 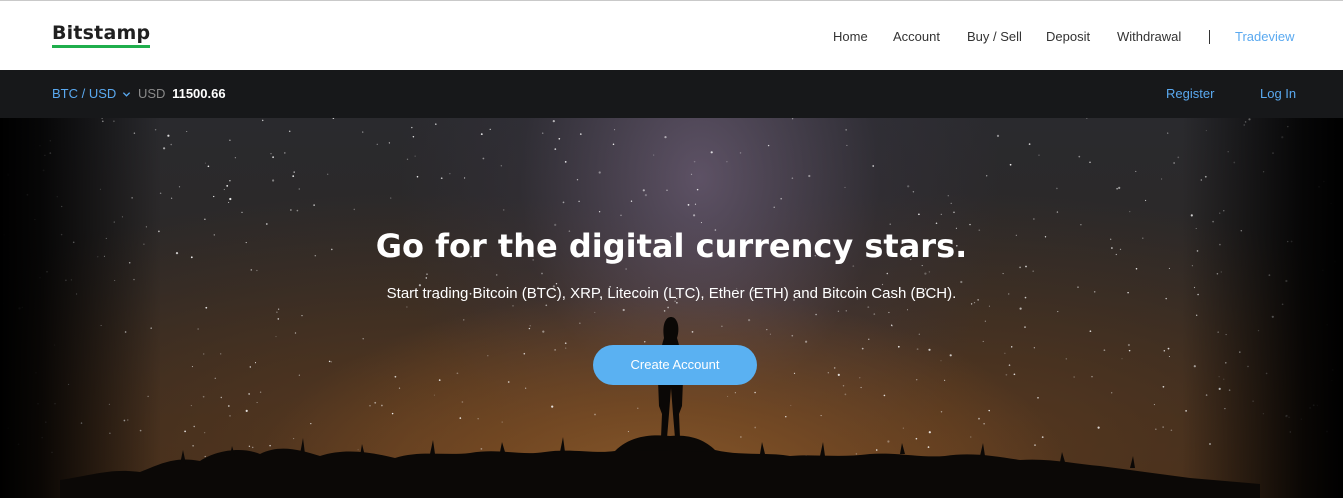 I want to click on currency-pair-selector: BTC / USD, so click(x=91, y=94).